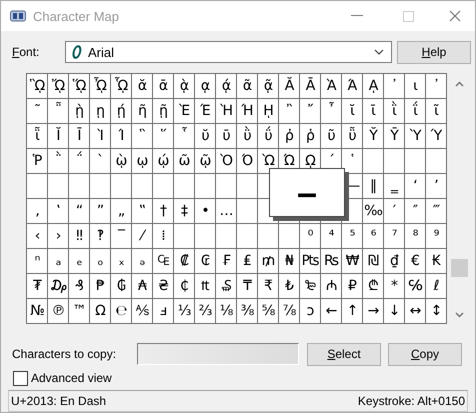 The width and height of the screenshot is (476, 413). I want to click on character-cell: ‾, so click(121, 236).